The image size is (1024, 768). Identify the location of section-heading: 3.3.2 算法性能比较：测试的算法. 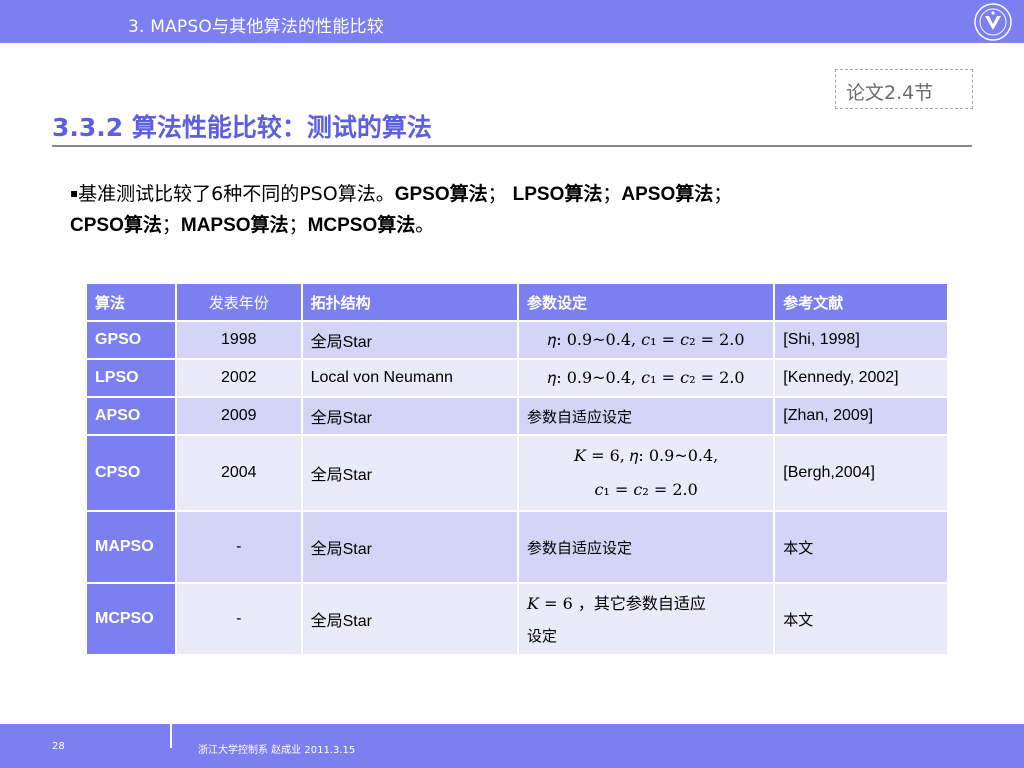
(242, 127).